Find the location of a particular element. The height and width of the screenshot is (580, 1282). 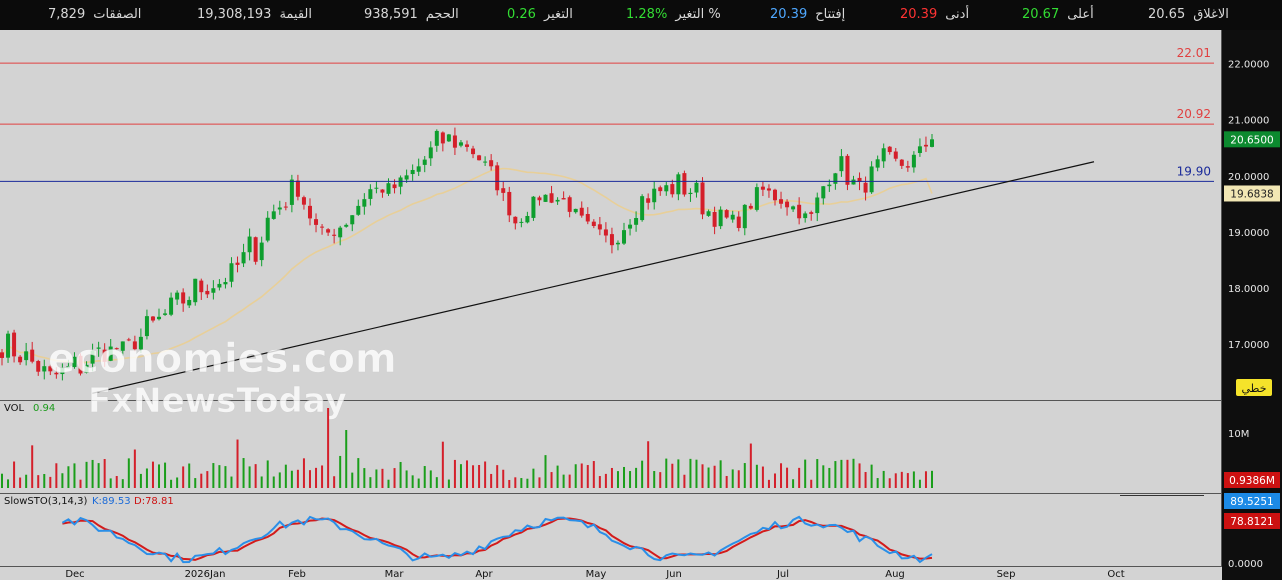

volume-value: 0.94 is located at coordinates (44, 408).